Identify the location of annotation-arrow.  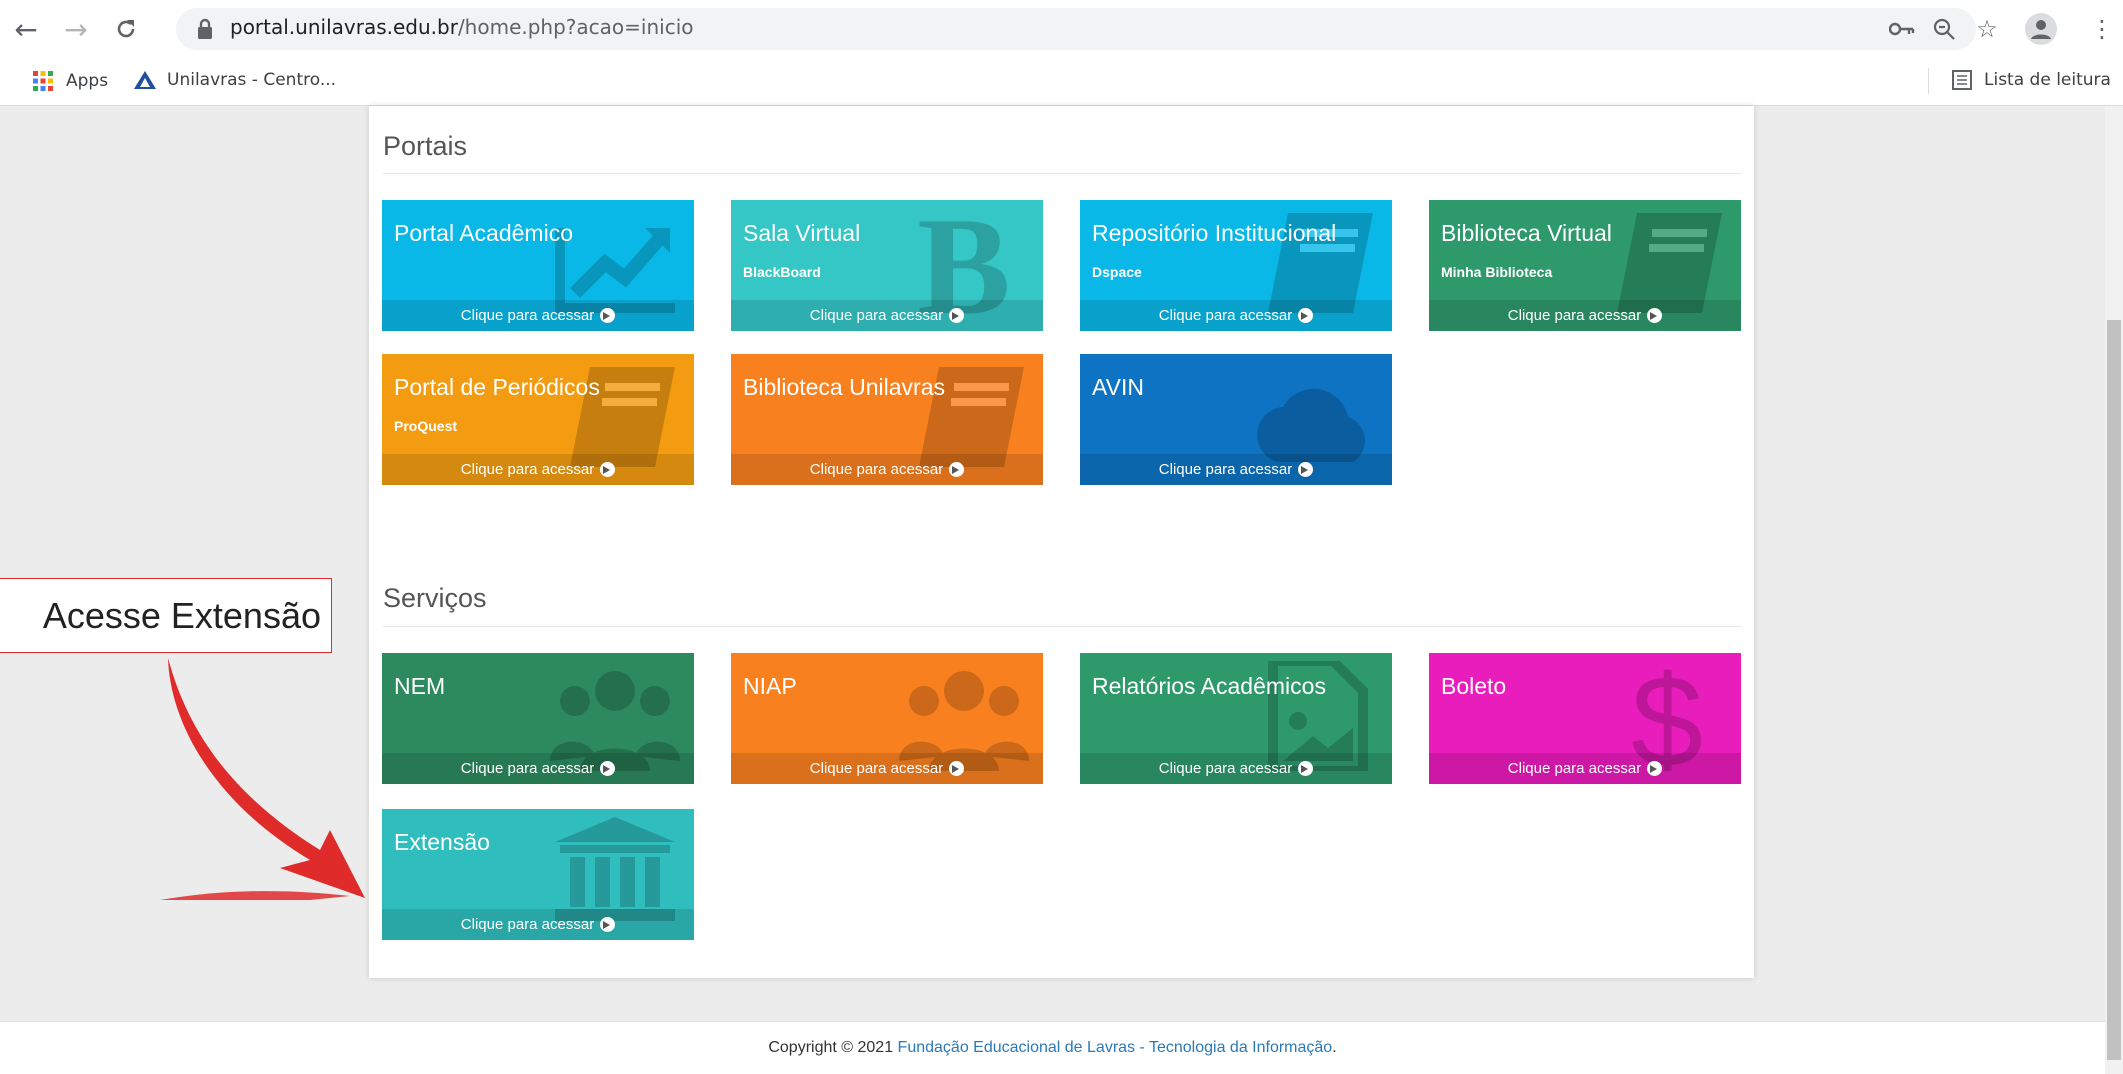
(262, 779).